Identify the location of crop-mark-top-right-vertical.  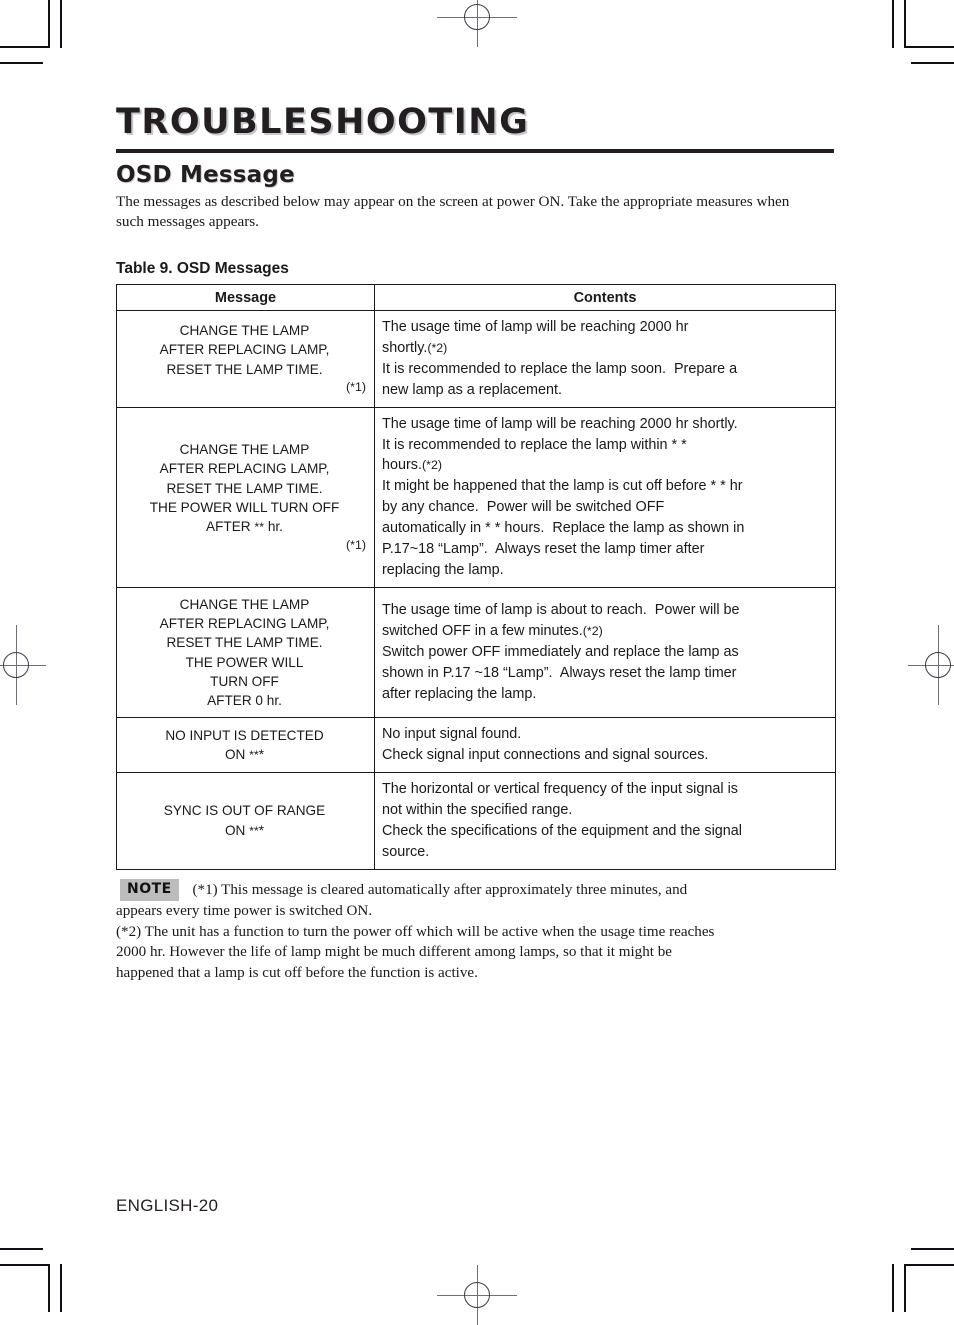
(893, 24).